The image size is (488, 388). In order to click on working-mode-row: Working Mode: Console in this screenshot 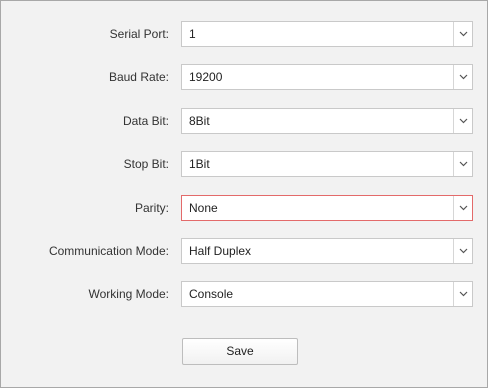, I will do `click(244, 294)`.